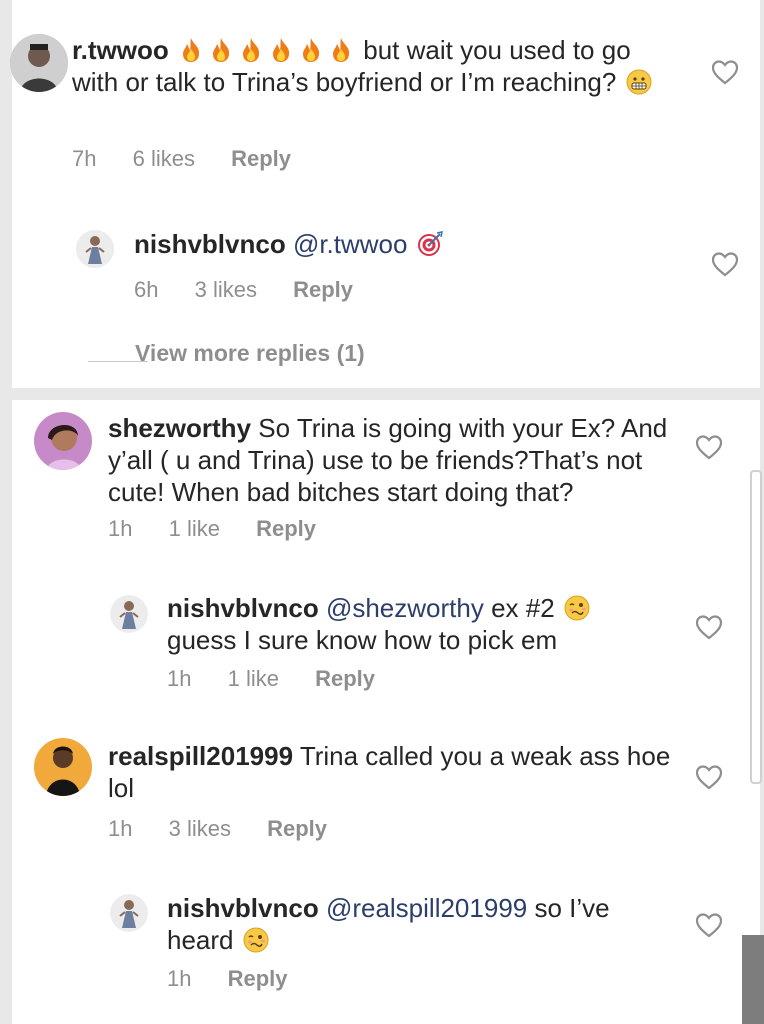 The height and width of the screenshot is (1024, 764). What do you see at coordinates (405, 608) in the screenshot?
I see `mention-link: @shezworthy` at bounding box center [405, 608].